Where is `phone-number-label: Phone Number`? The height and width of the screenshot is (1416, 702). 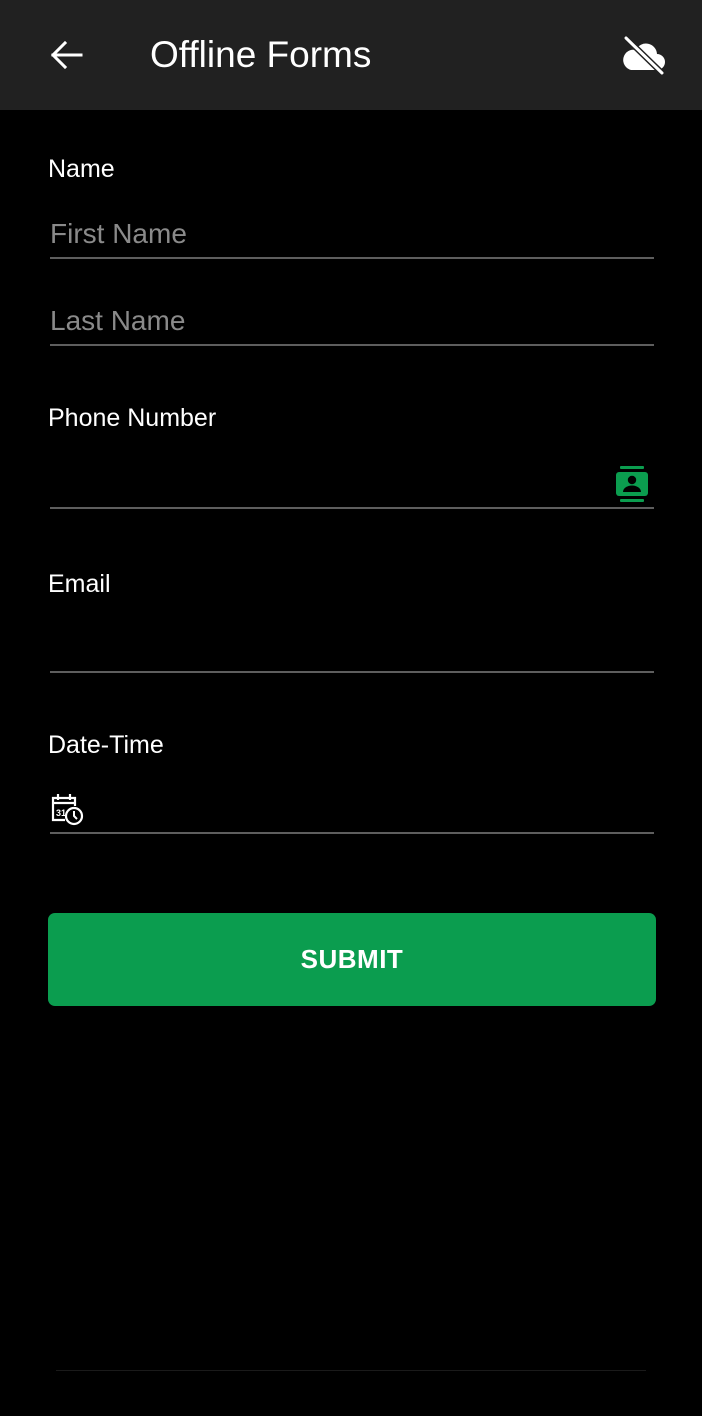
phone-number-label: Phone Number is located at coordinates (132, 418).